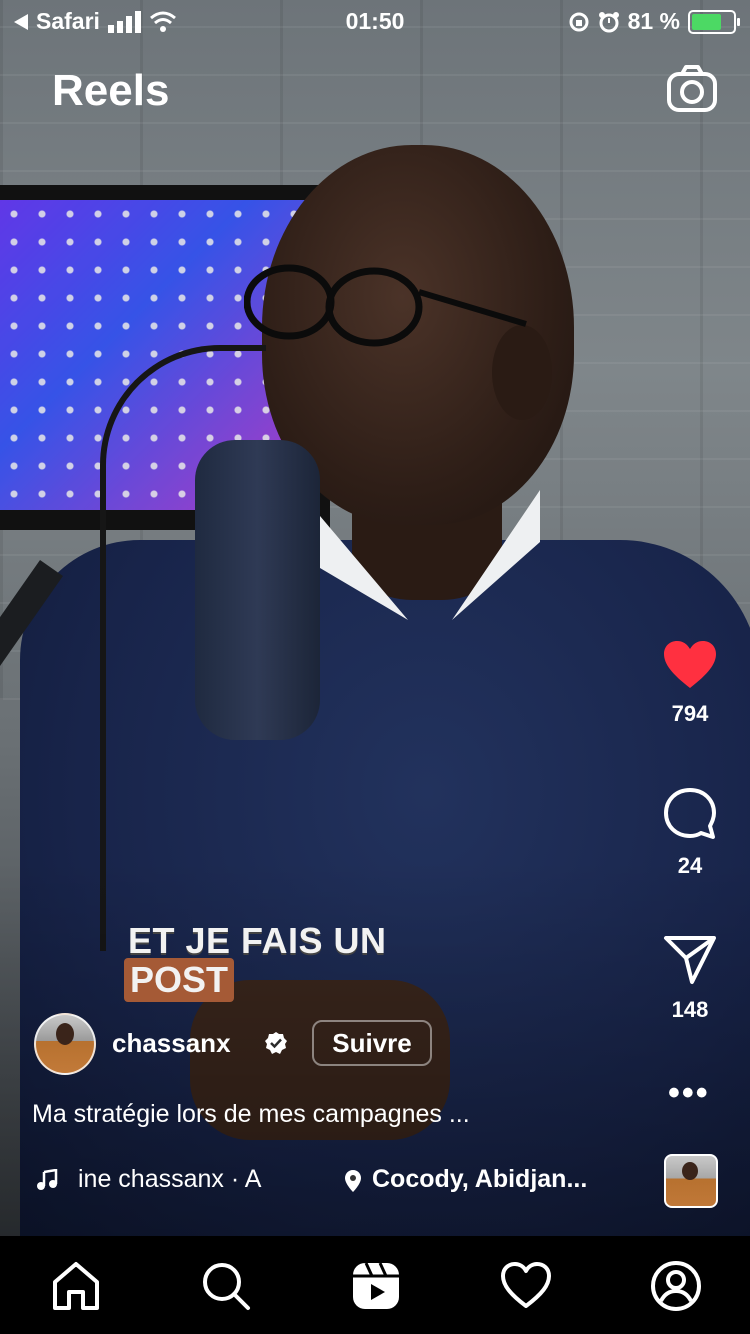 This screenshot has width=750, height=1334. I want to click on microphone, so click(257, 590).